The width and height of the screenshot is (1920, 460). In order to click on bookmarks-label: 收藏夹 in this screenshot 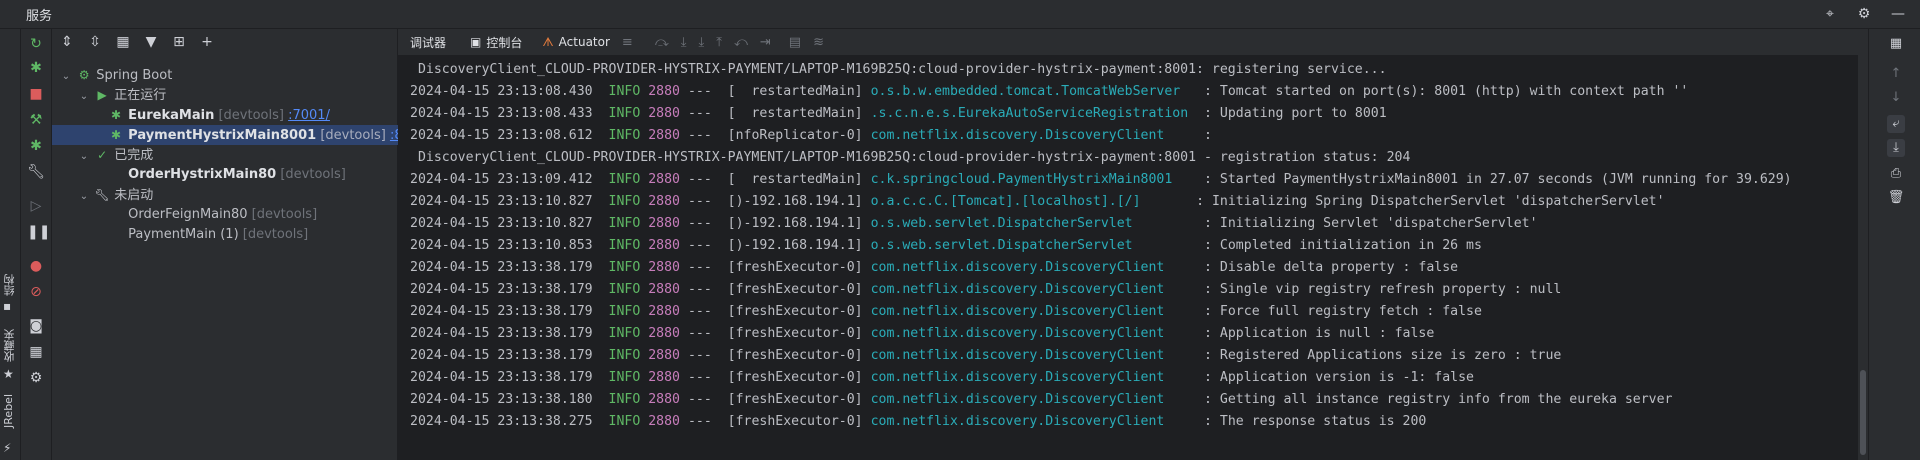, I will do `click(10, 345)`.